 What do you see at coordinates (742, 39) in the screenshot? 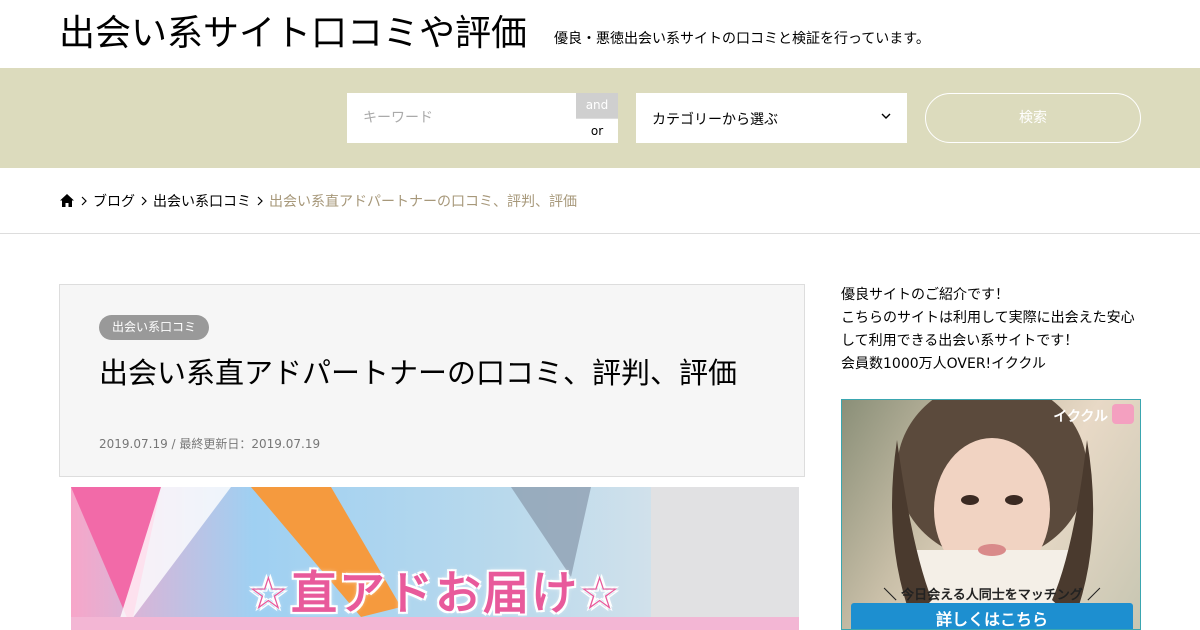
I see `site-description: 優良・悪徳出会い系サイトの口コミと検証を行っています。` at bounding box center [742, 39].